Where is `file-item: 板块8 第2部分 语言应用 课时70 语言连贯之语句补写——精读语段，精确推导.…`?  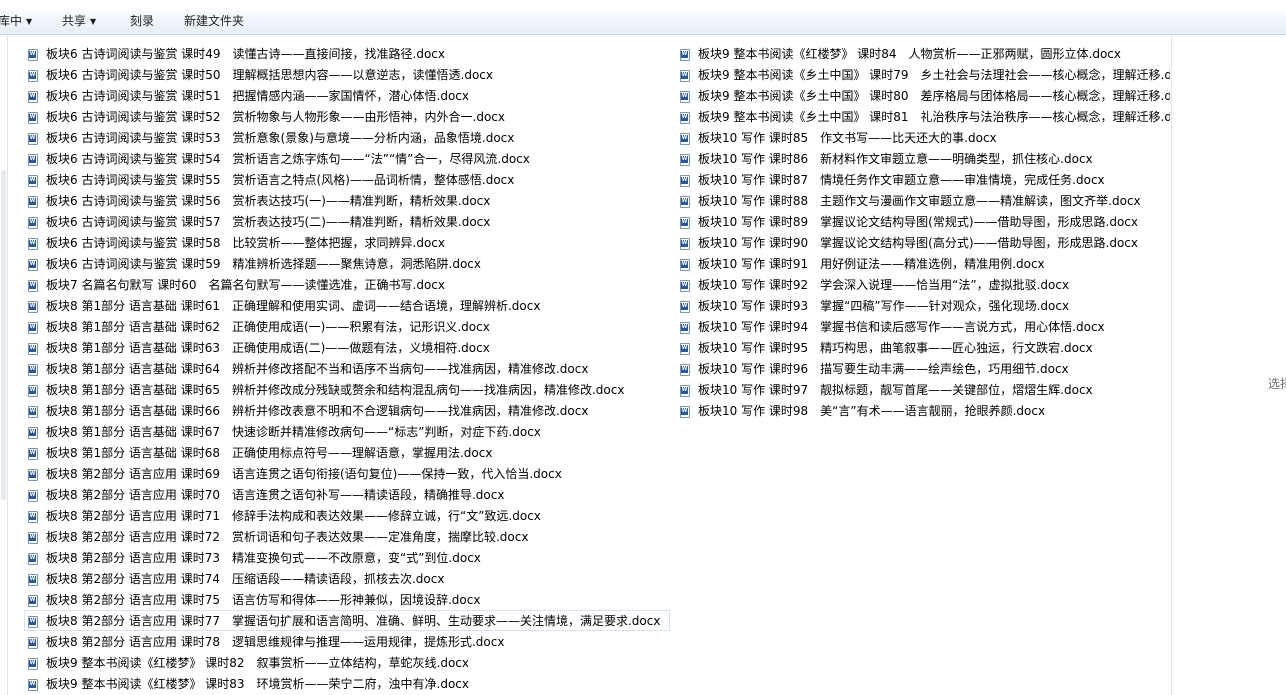 file-item: 板块8 第2部分 语言应用 课时70 语言连贯之语句补写——精读语段，精确推导.… is located at coordinates (347, 494).